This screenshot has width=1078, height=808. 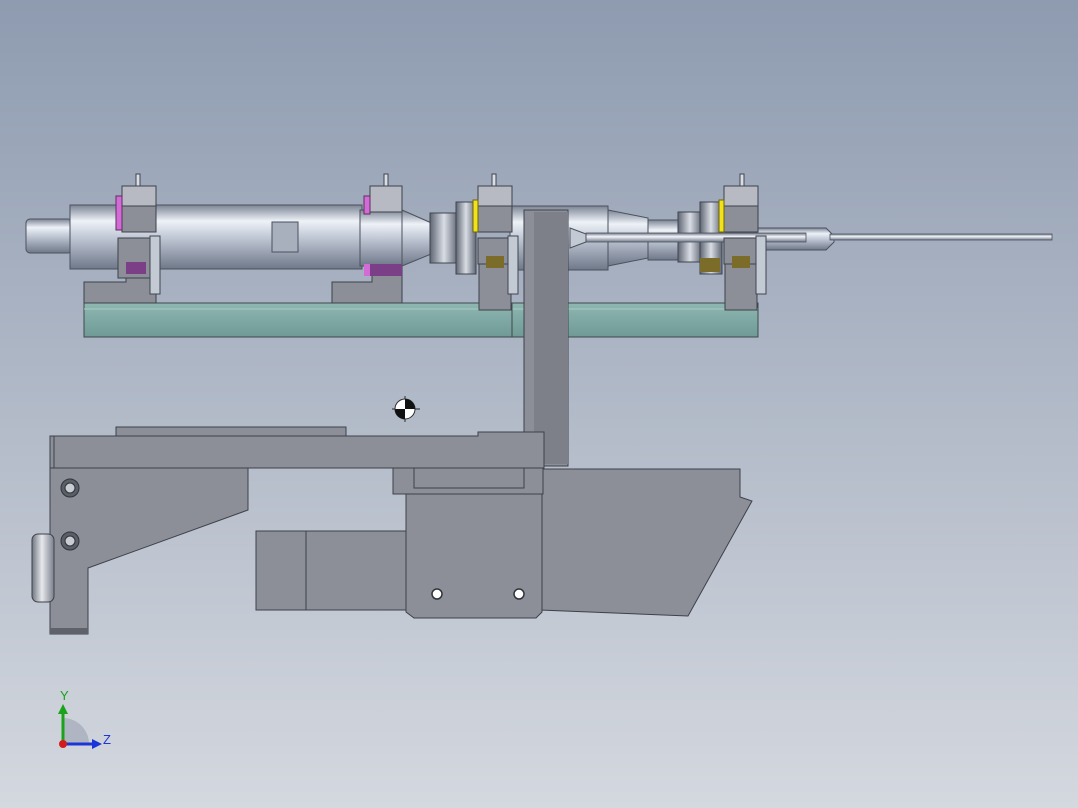 What do you see at coordinates (43, 568) in the screenshot?
I see `boss` at bounding box center [43, 568].